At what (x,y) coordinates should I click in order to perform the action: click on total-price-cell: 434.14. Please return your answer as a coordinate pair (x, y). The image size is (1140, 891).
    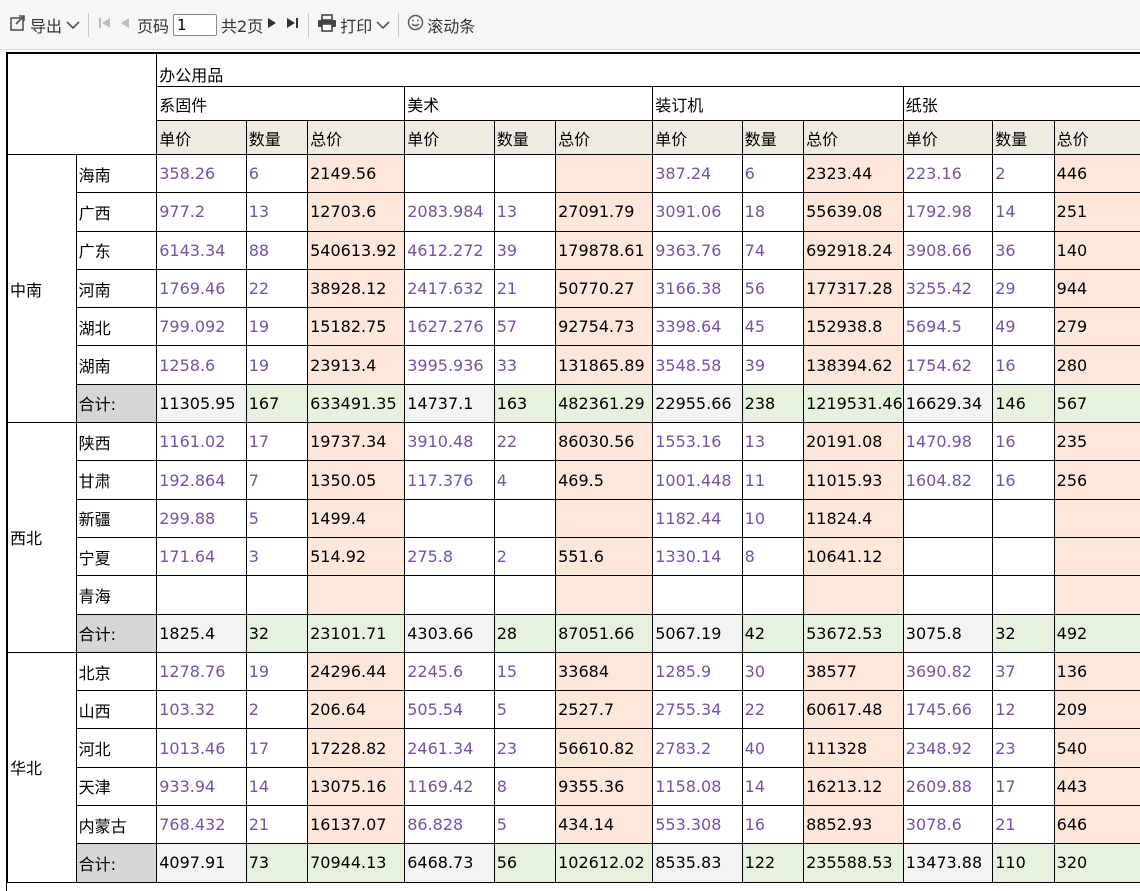
    Looking at the image, I should click on (604, 825).